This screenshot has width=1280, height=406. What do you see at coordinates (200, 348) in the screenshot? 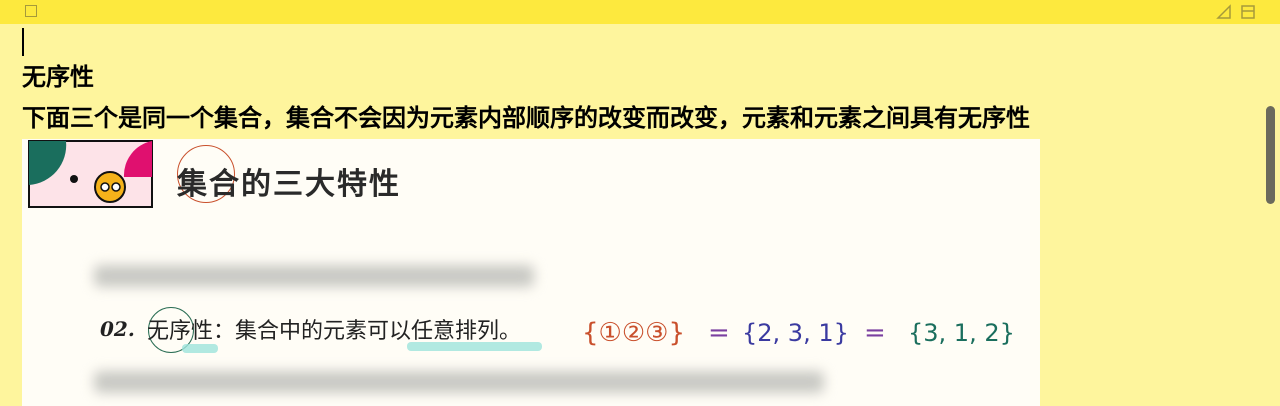
I see `highlight-mark` at bounding box center [200, 348].